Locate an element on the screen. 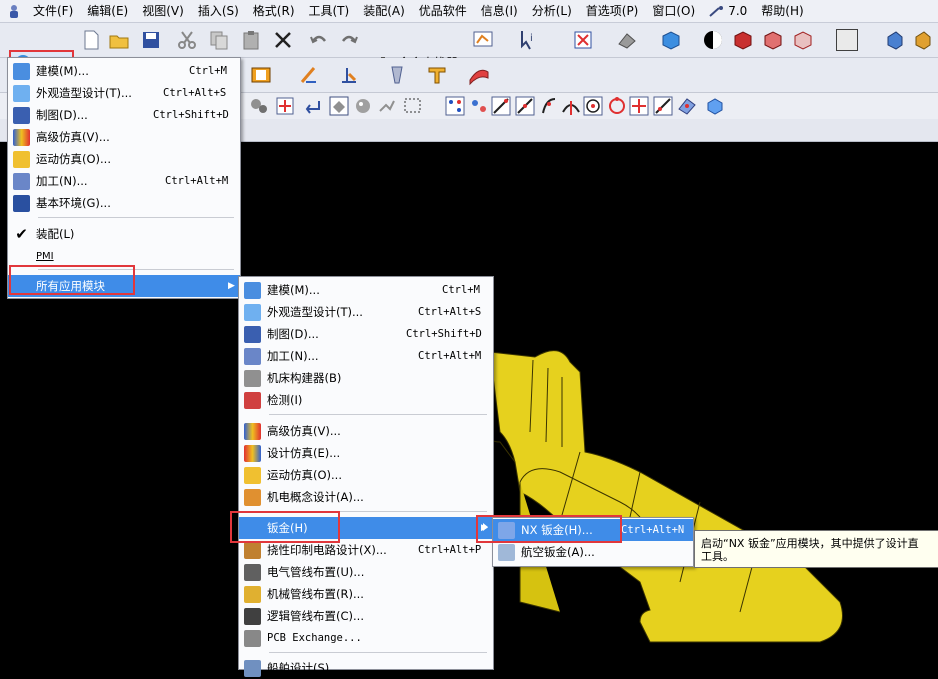 The height and width of the screenshot is (679, 938). apps-modeling: 建模(M)... Ctrl+M is located at coordinates (366, 290).